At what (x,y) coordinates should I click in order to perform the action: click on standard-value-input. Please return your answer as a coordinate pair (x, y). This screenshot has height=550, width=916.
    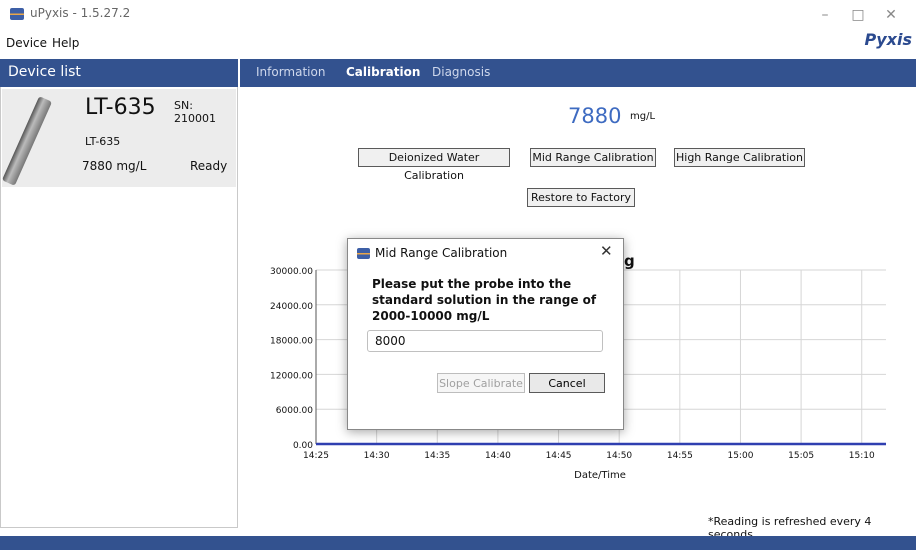
    Looking at the image, I should click on (485, 341).